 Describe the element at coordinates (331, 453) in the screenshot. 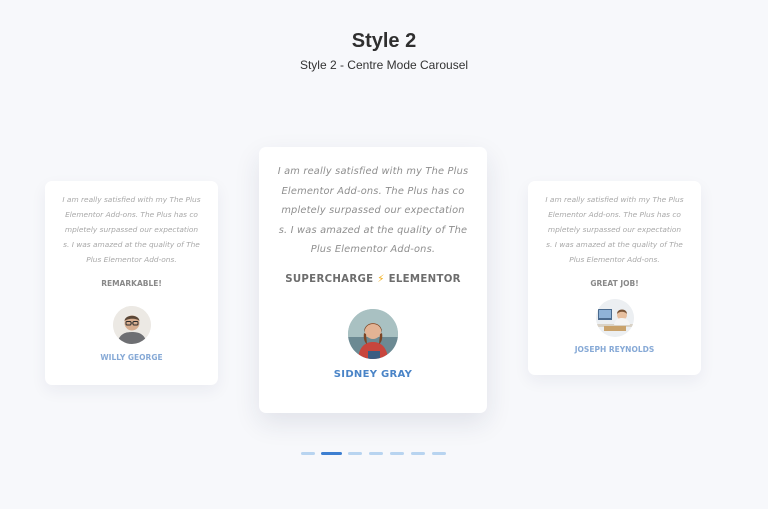

I see `pagination-dot-2-active` at that location.